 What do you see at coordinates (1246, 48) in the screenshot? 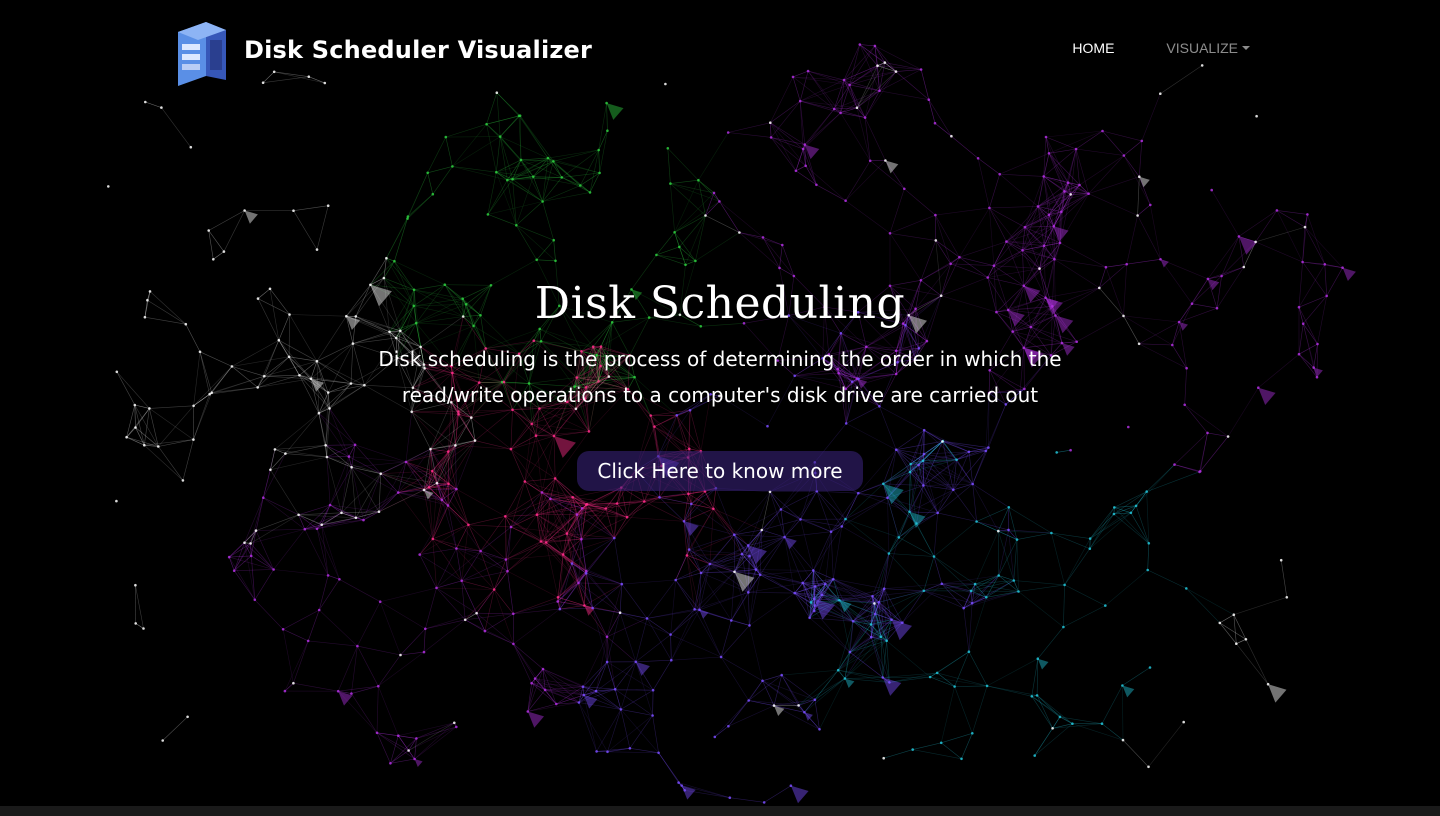
I see `caret-down-icon` at bounding box center [1246, 48].